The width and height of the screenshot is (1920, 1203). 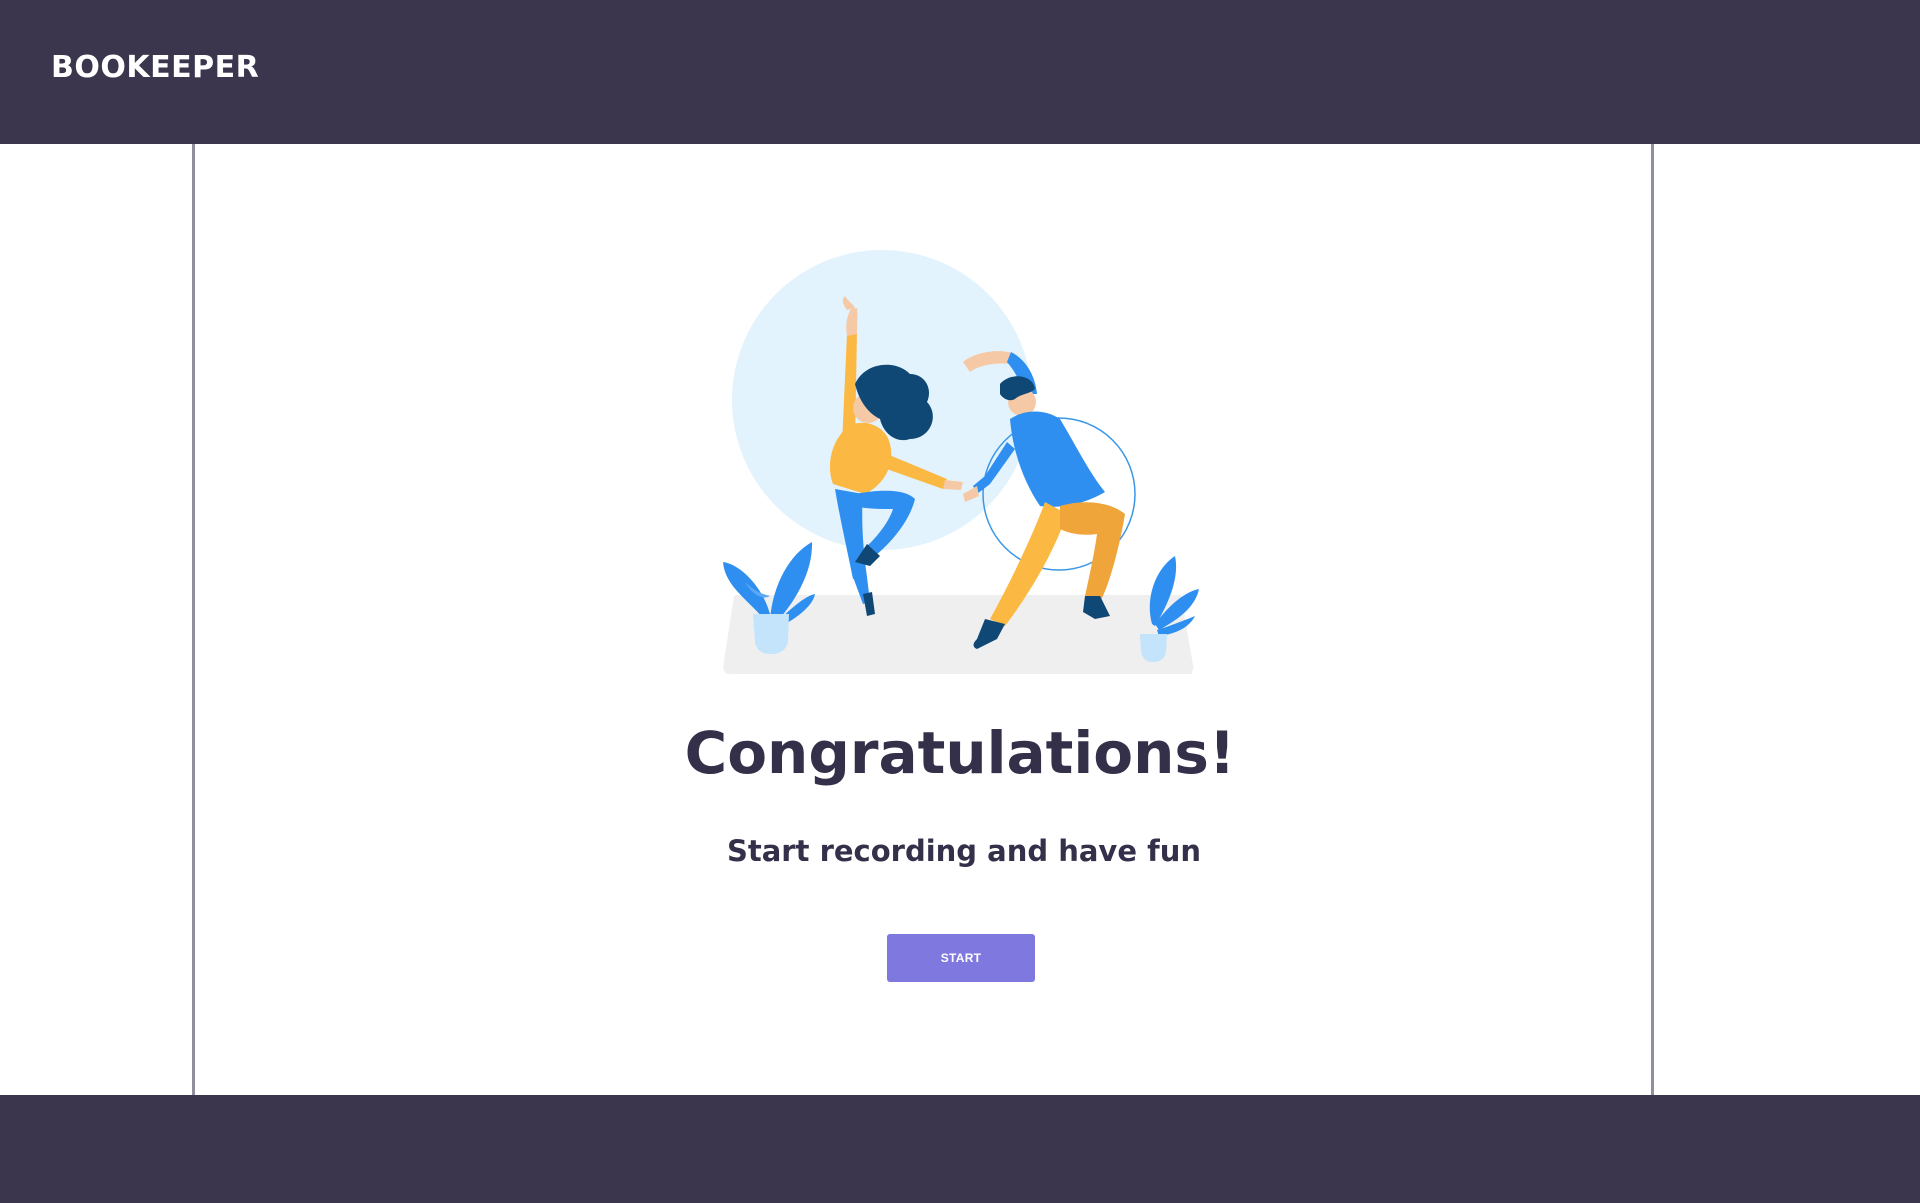 I want to click on subtitle-text: Start recording and have fun, so click(x=964, y=851).